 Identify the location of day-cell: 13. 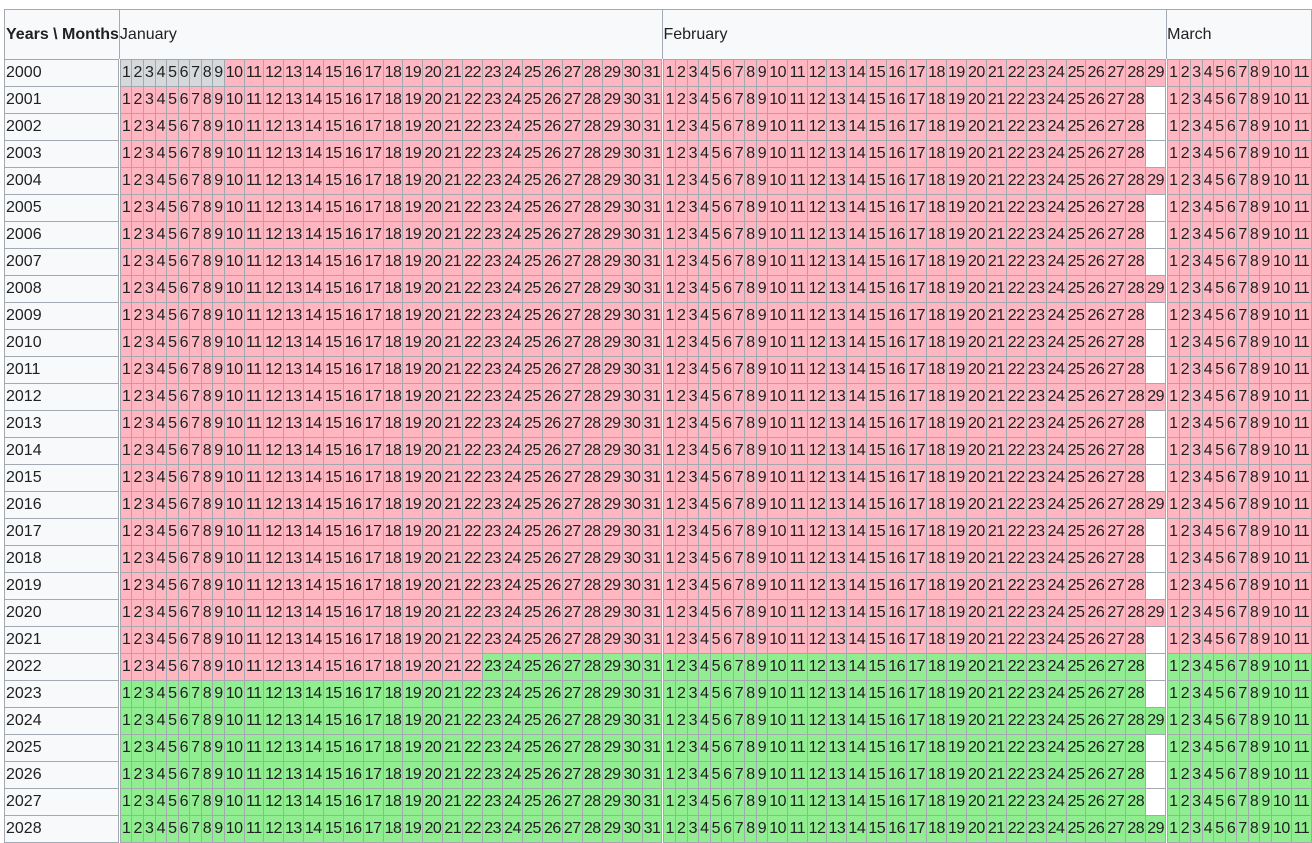
(837, 640).